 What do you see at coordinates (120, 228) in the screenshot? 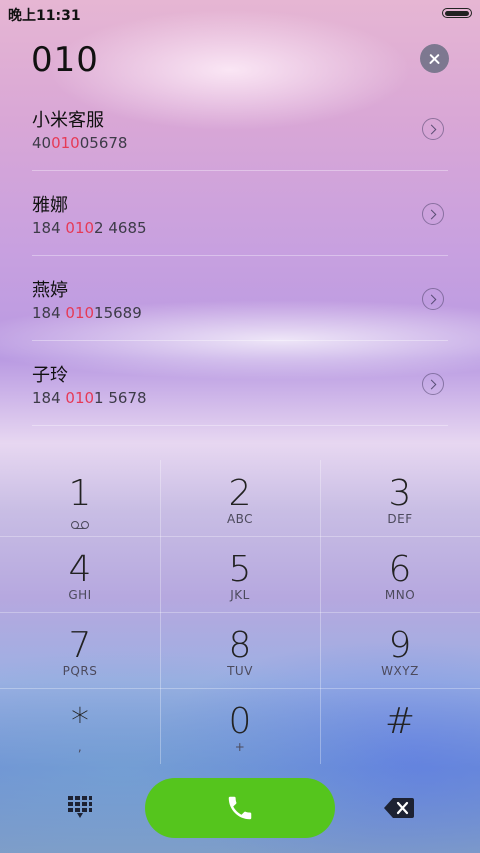
I see `number-suffix: 2 4685` at bounding box center [120, 228].